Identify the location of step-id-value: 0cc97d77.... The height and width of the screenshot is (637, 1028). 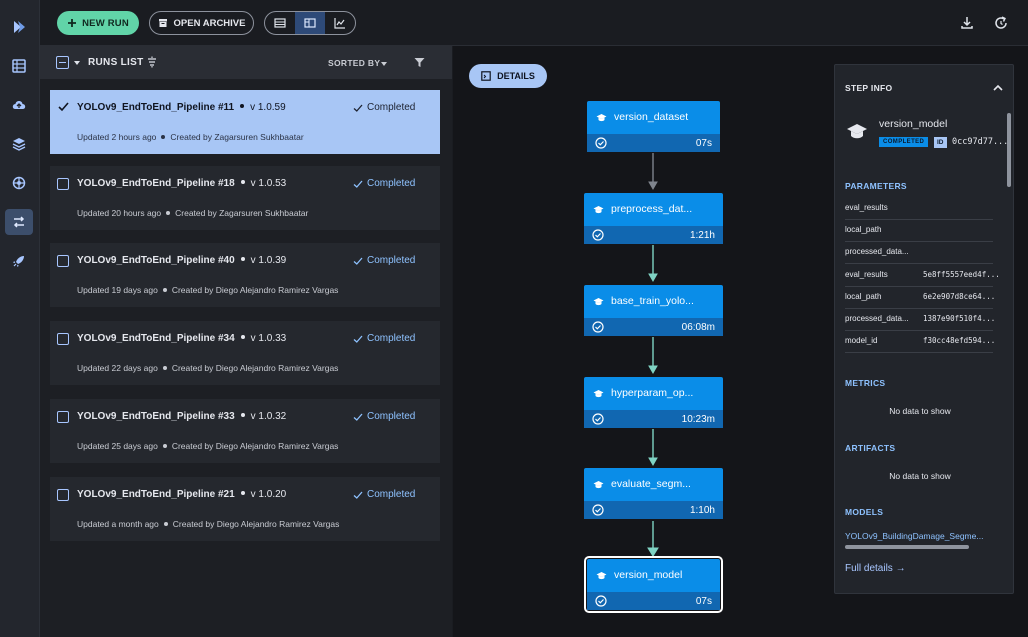
(980, 142).